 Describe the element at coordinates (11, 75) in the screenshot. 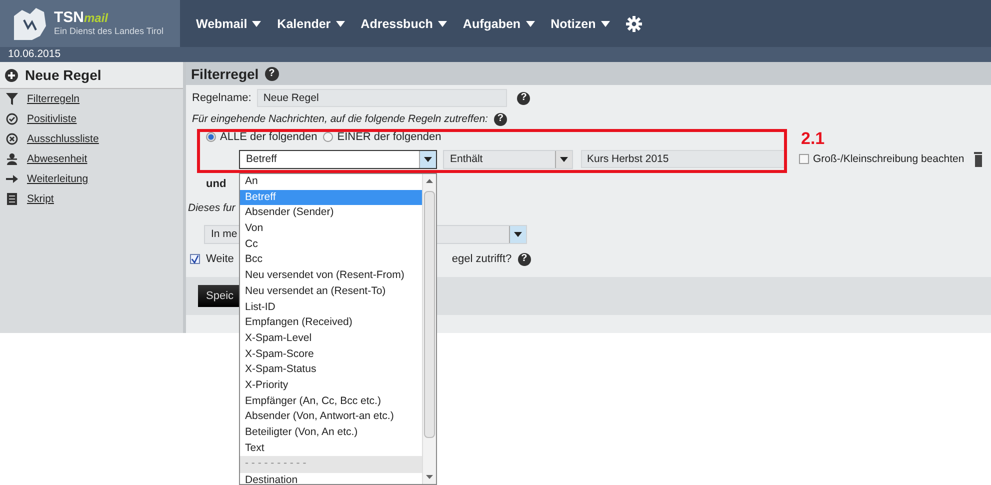

I see `plus-icon` at that location.